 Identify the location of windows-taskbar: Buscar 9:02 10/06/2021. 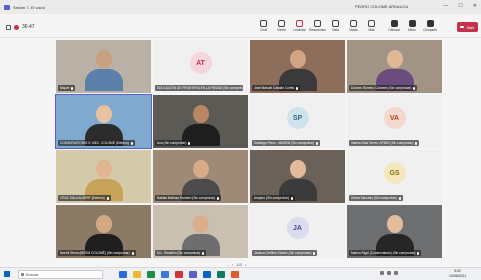
(240, 273).